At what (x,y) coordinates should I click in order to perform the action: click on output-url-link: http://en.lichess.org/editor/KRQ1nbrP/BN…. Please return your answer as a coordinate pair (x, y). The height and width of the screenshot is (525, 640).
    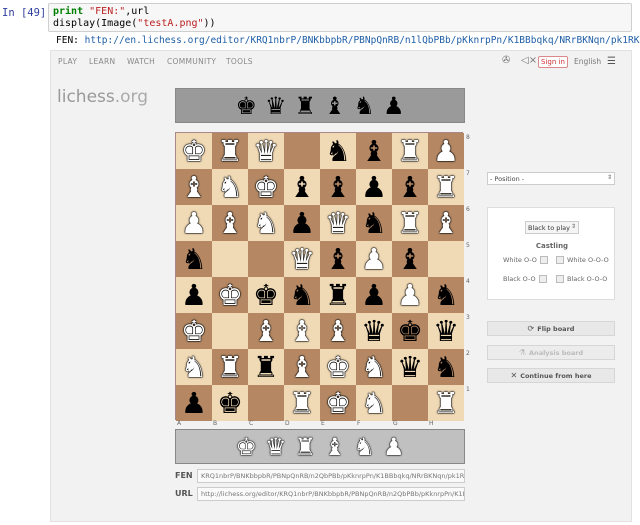
    Looking at the image, I should click on (362, 40).